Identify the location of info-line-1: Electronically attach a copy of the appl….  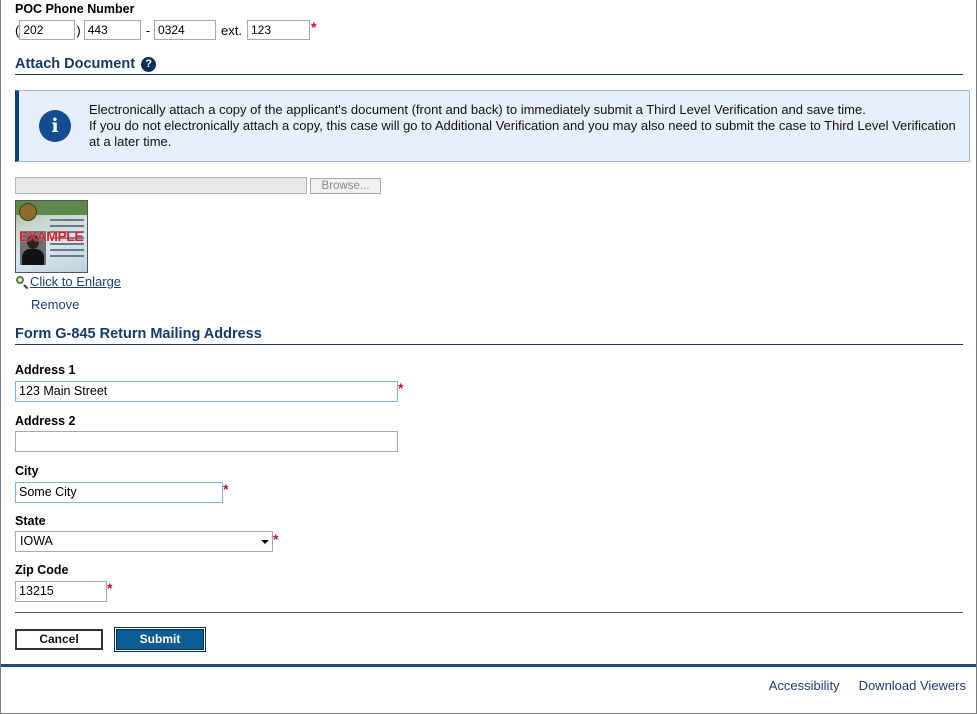
(477, 109).